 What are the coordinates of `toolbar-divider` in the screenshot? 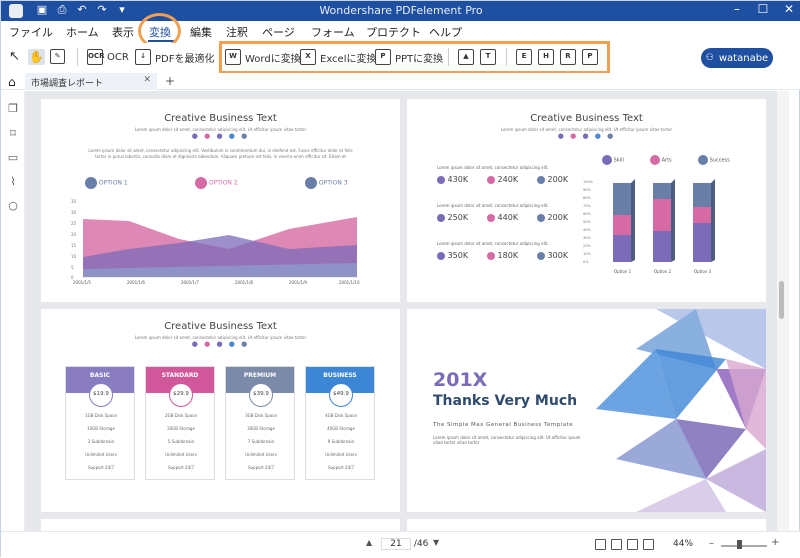 It's located at (77, 57).